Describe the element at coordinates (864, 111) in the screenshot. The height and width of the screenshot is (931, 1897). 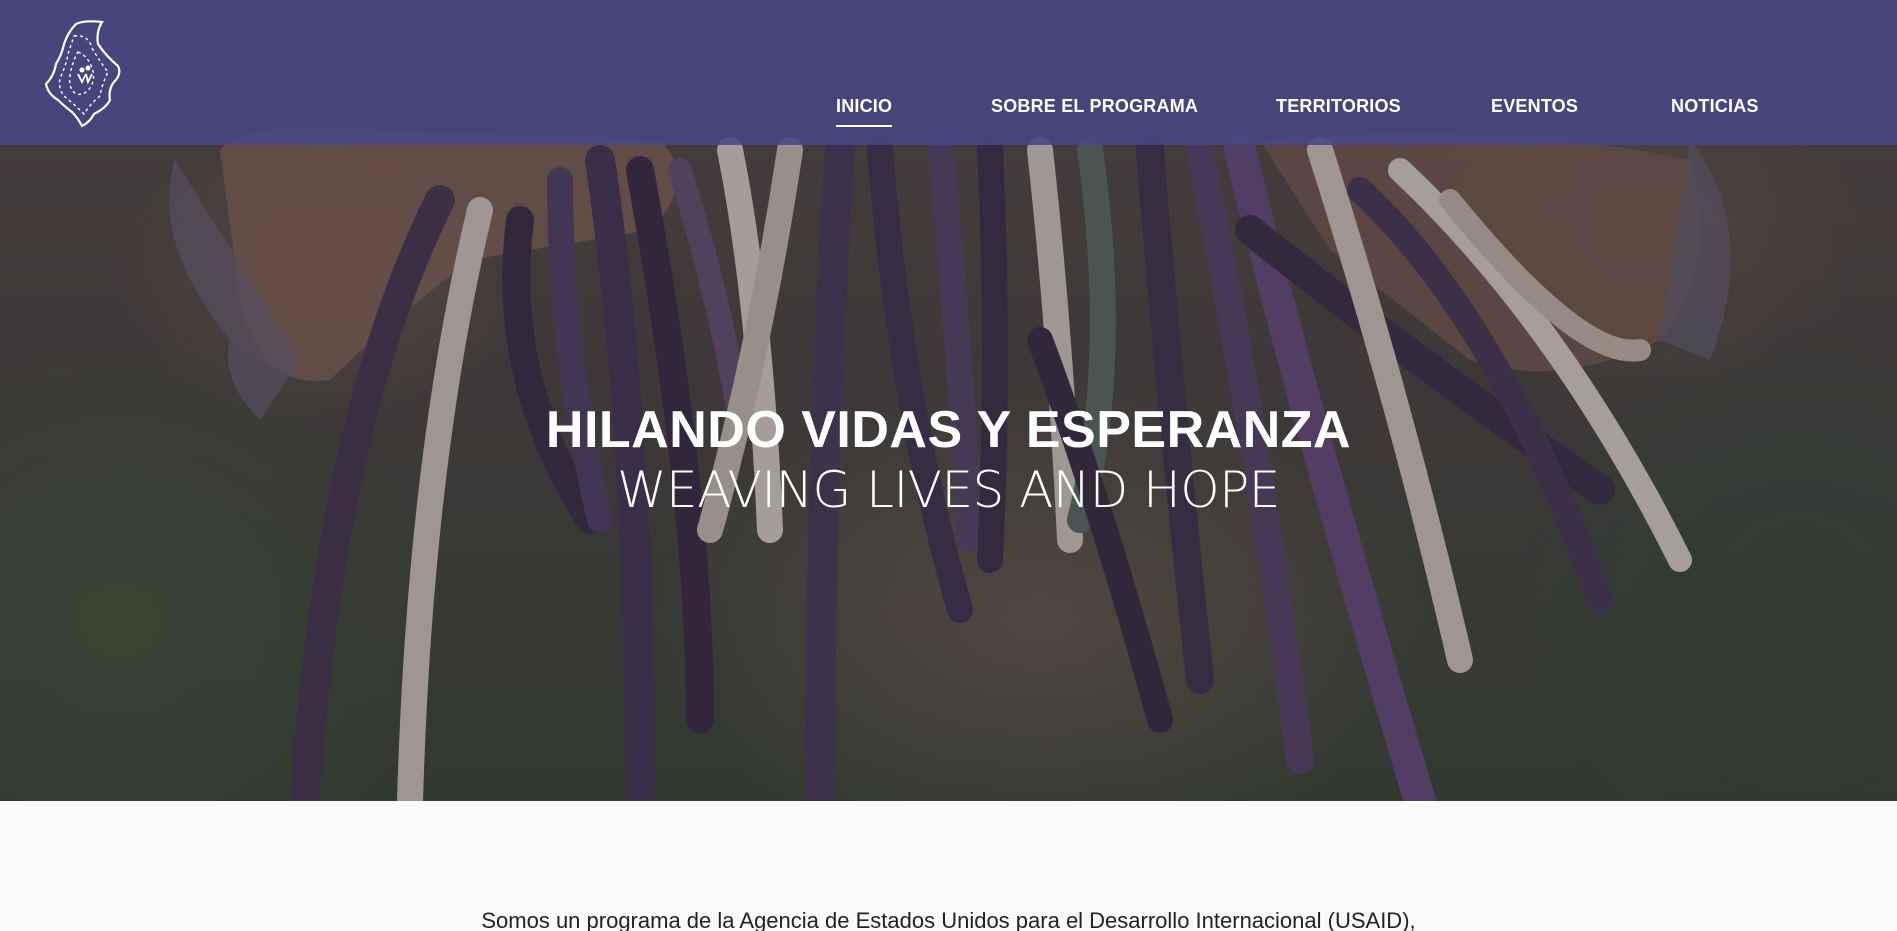
I see `nav-item-inicio: INICIO` at that location.